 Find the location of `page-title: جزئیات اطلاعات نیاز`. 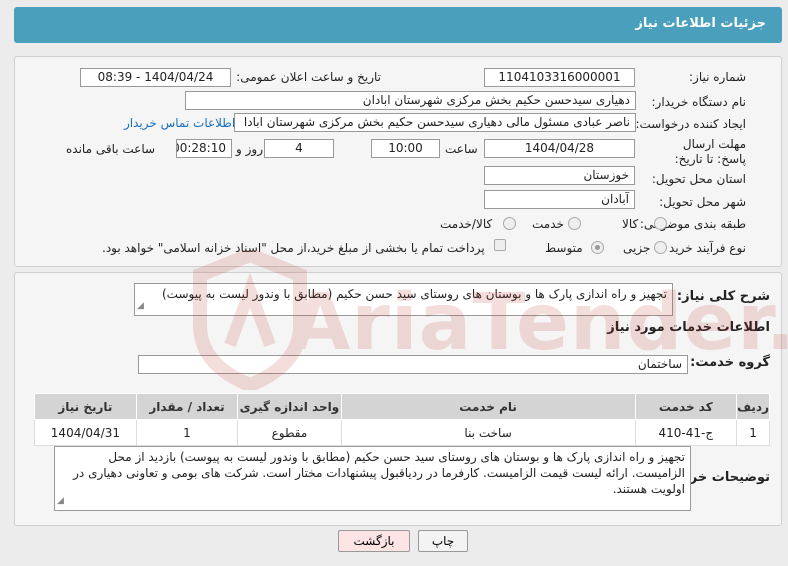

page-title: جزئیات اطلاعات نیاز is located at coordinates (700, 23).